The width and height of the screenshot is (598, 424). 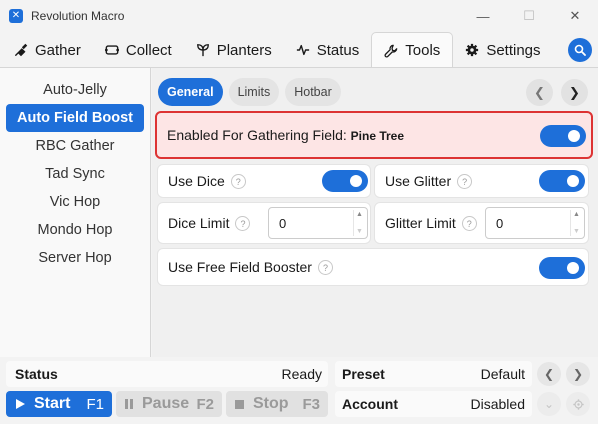 I want to click on enabled-field-card: Enabled For Gathering Field: Pine Tree, so click(x=374, y=135).